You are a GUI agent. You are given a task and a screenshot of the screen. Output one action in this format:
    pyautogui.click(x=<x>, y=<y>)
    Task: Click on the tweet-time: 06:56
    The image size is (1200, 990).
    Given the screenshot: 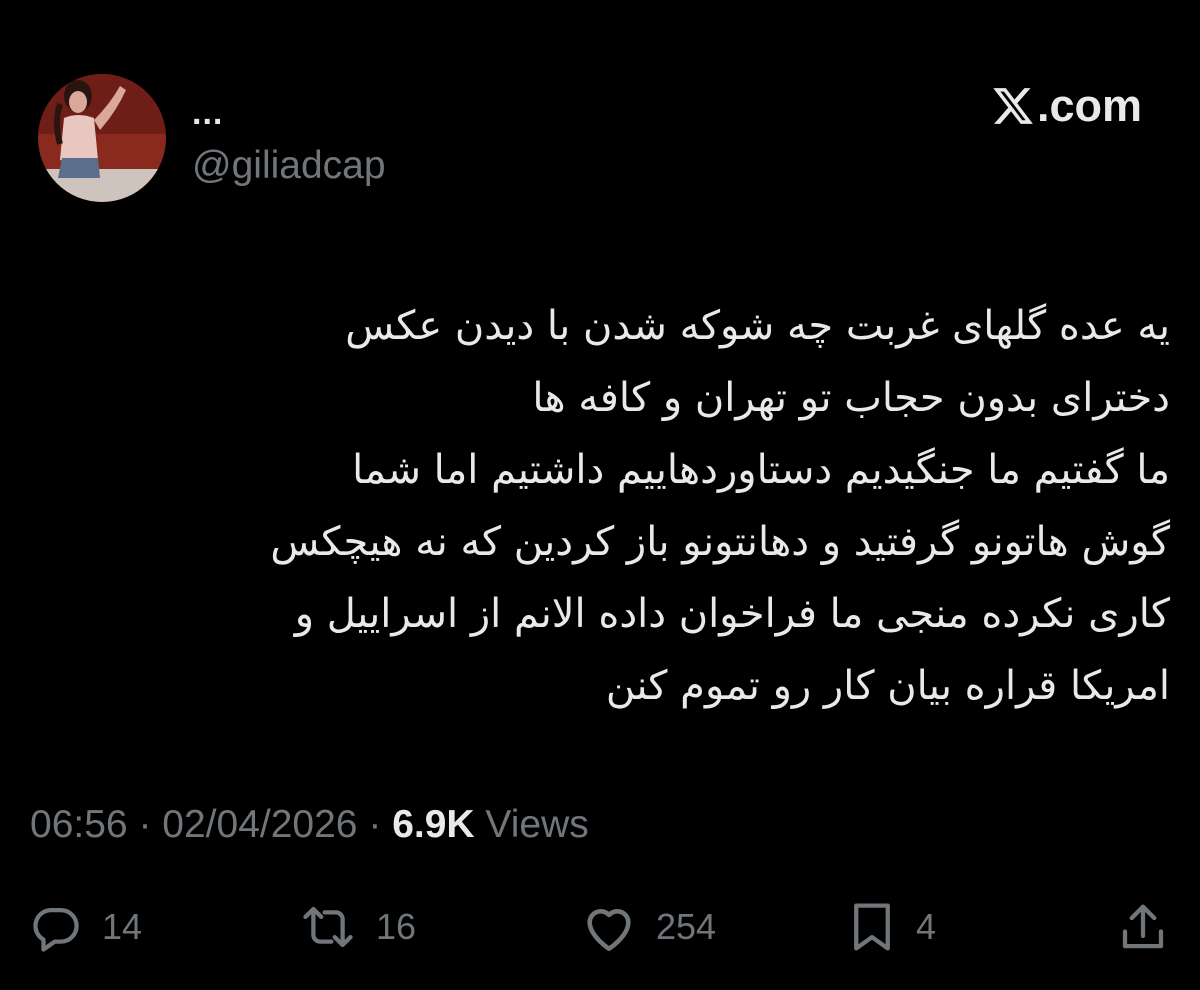 What is the action you would take?
    pyautogui.click(x=79, y=824)
    